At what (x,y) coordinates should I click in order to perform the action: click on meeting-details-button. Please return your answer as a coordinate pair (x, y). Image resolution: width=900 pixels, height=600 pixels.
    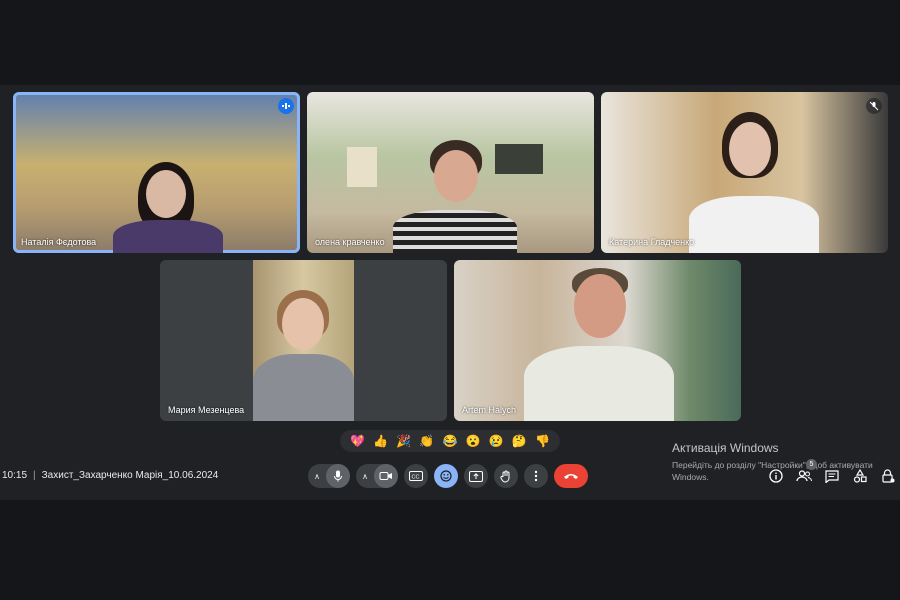
    Looking at the image, I should click on (776, 476).